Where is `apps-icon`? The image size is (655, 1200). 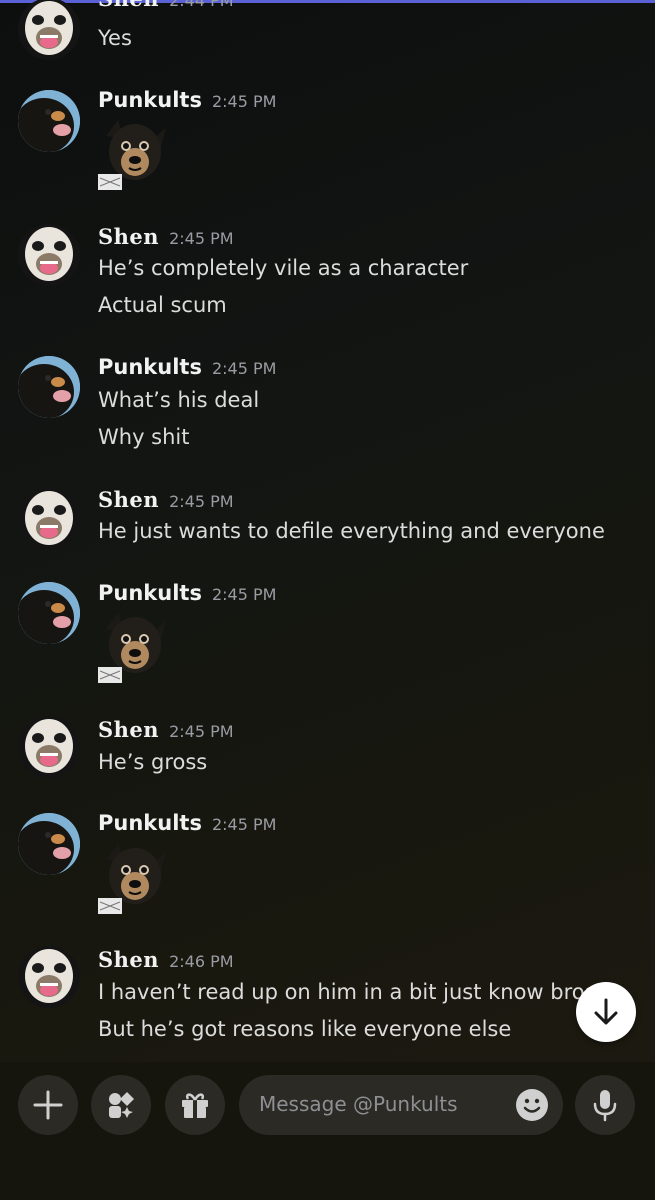 apps-icon is located at coordinates (121, 1105).